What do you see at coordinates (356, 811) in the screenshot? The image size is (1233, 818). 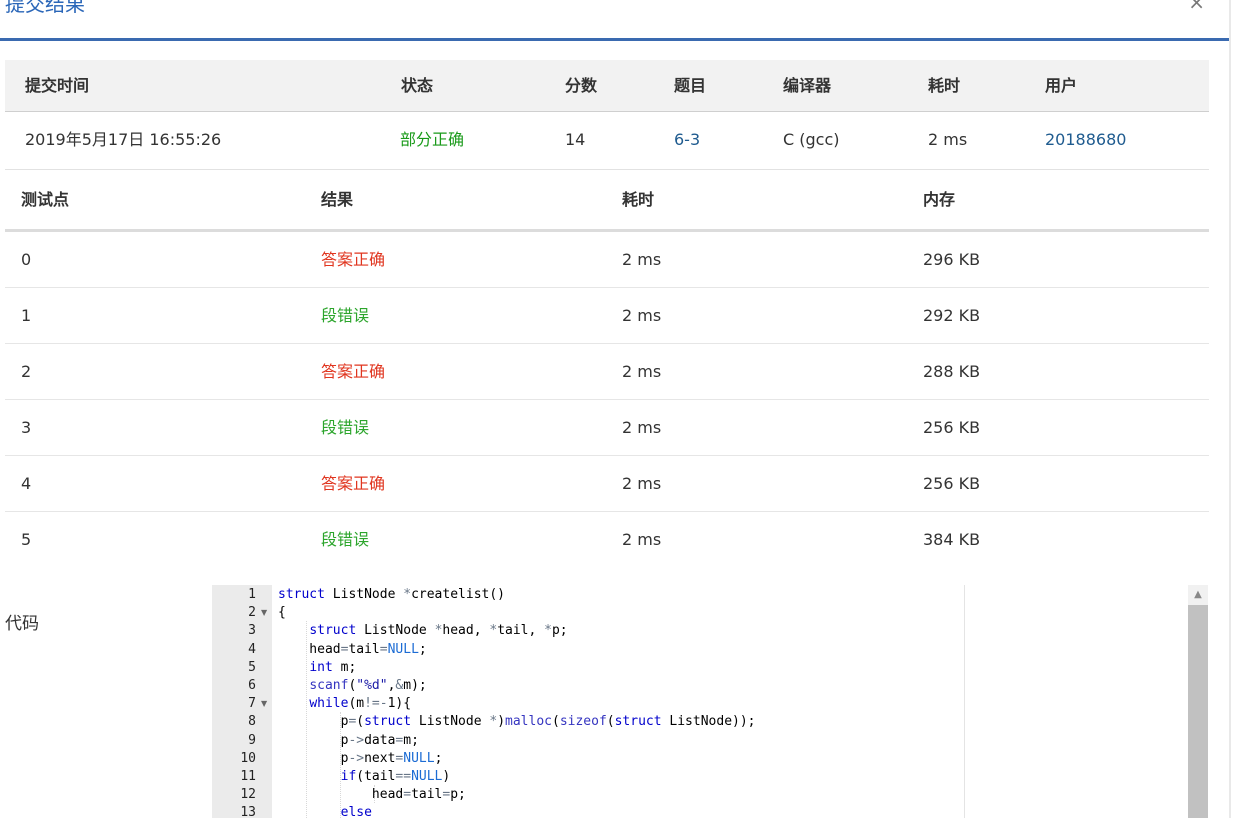 I see `code-line: else` at bounding box center [356, 811].